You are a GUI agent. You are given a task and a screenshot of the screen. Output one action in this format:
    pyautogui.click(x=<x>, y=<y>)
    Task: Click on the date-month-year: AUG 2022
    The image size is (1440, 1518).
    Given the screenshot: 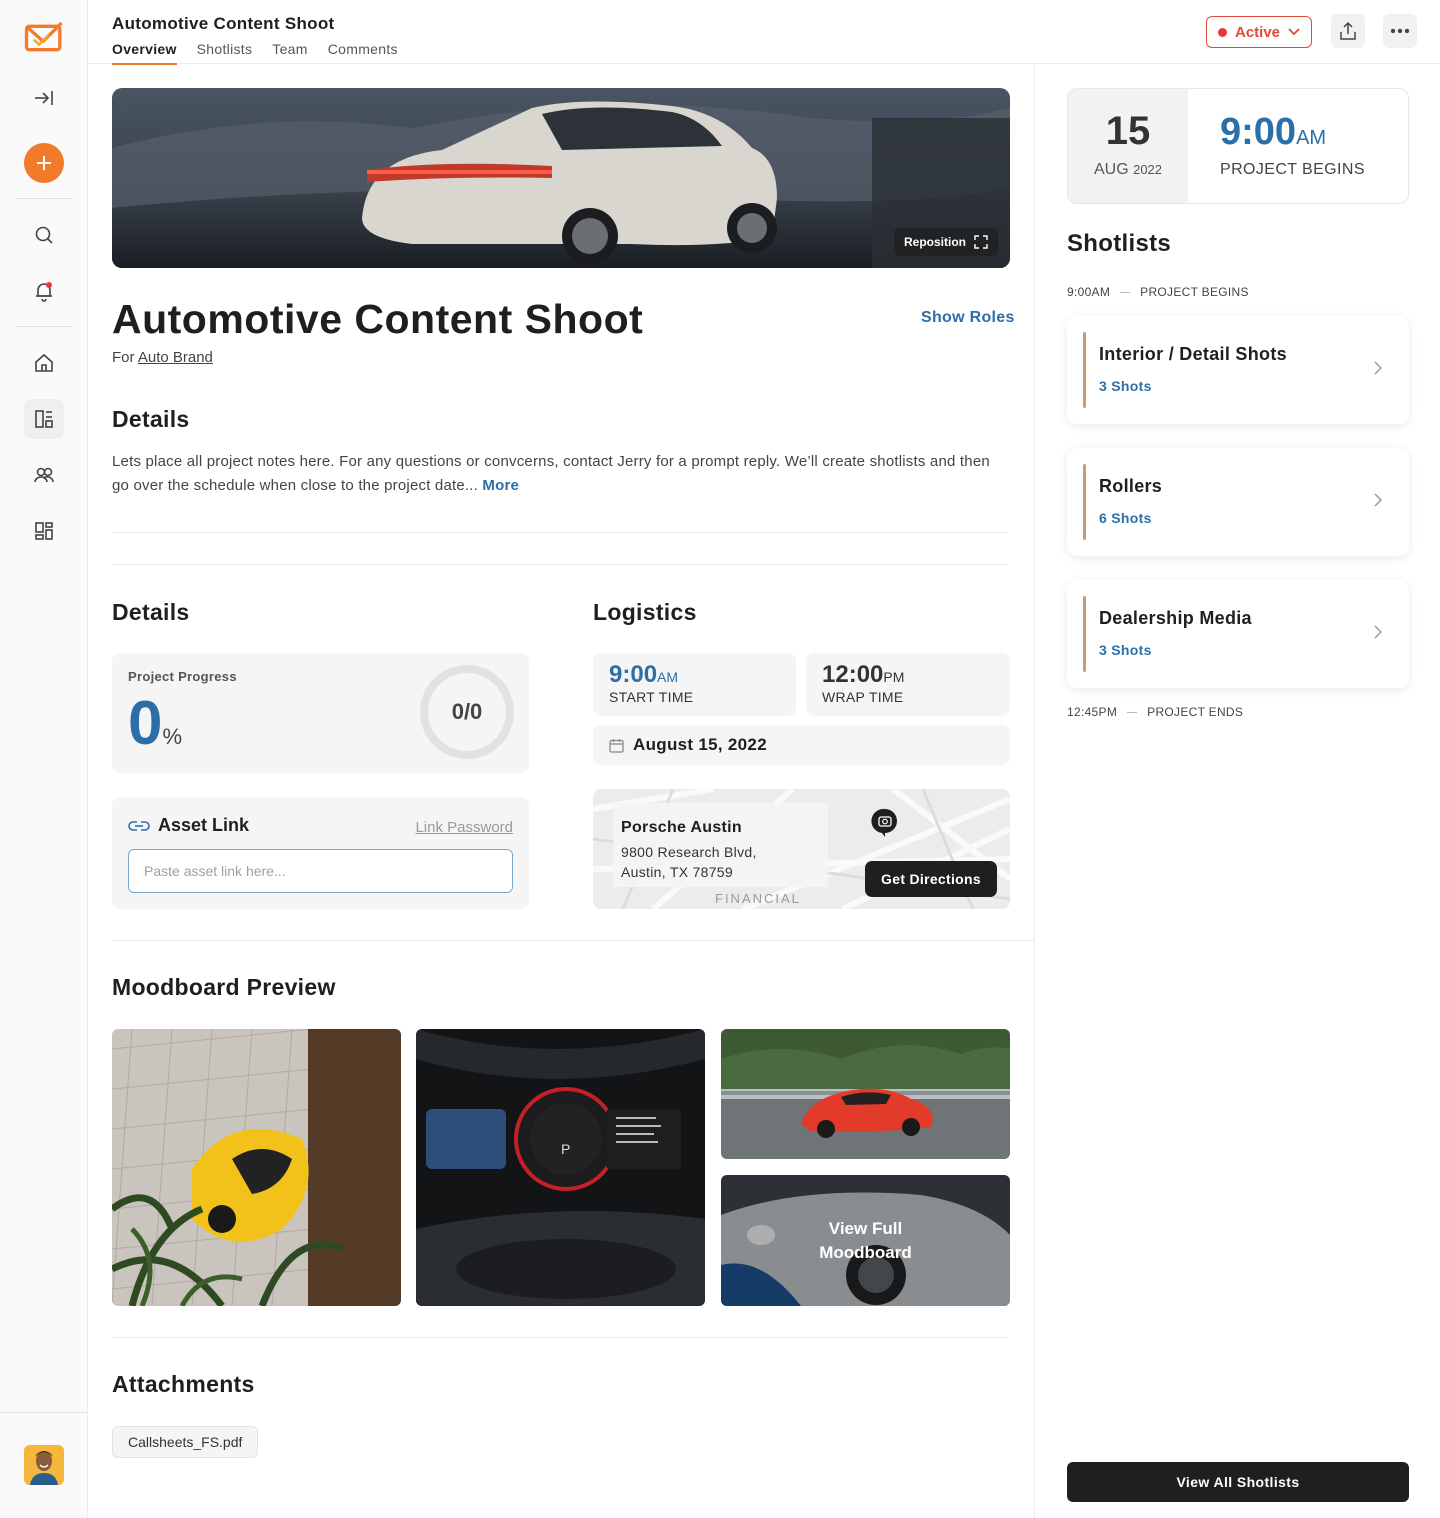 What is the action you would take?
    pyautogui.click(x=1128, y=170)
    